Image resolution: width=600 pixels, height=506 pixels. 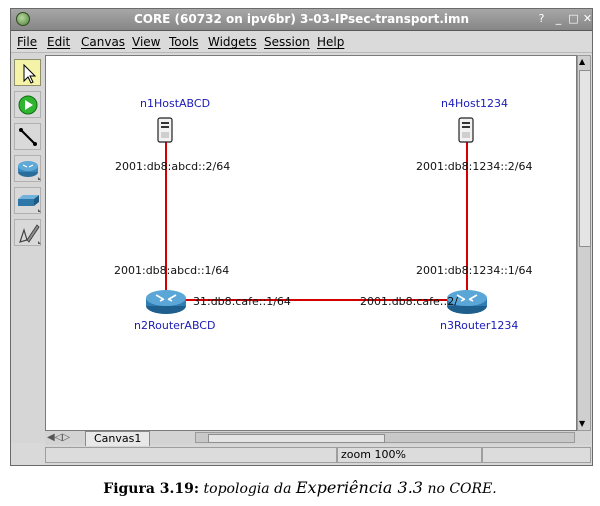 I want to click on status-extra, so click(x=536, y=455).